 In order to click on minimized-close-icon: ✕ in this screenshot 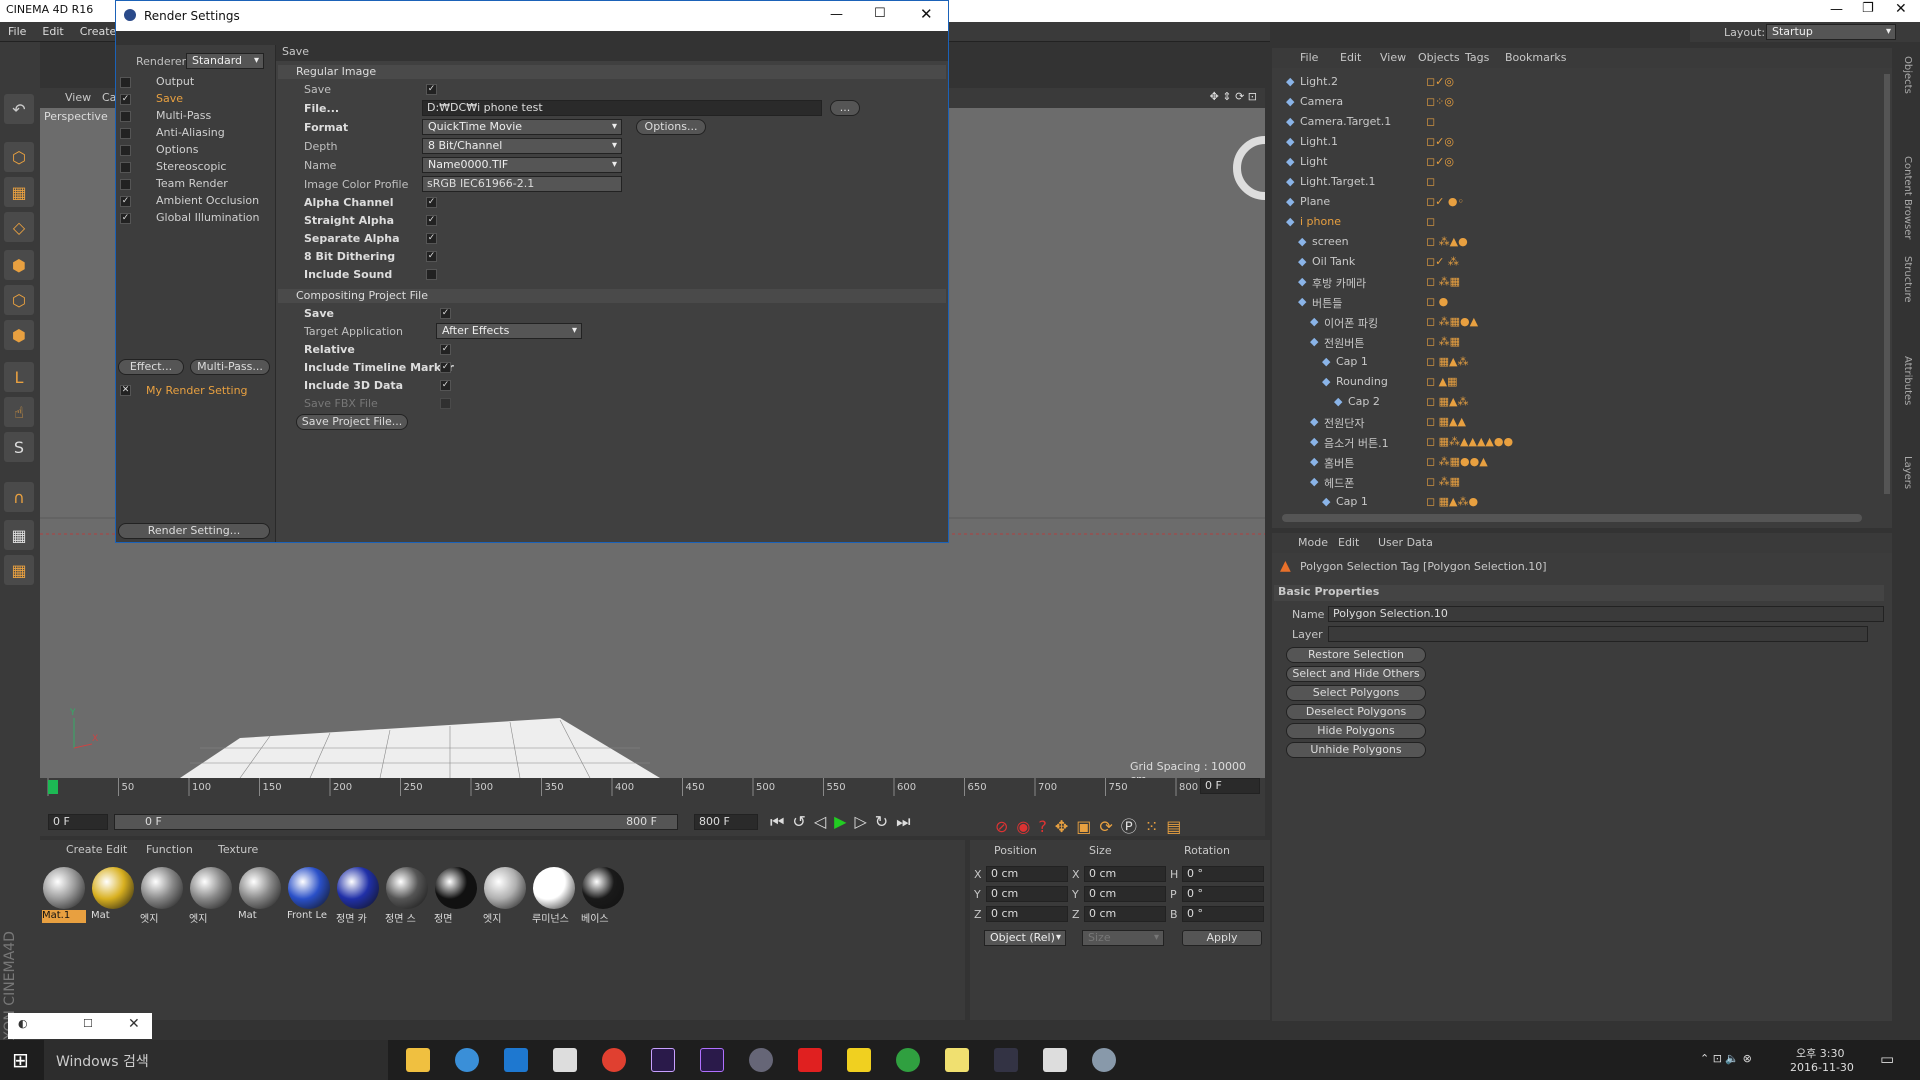, I will do `click(134, 1024)`.